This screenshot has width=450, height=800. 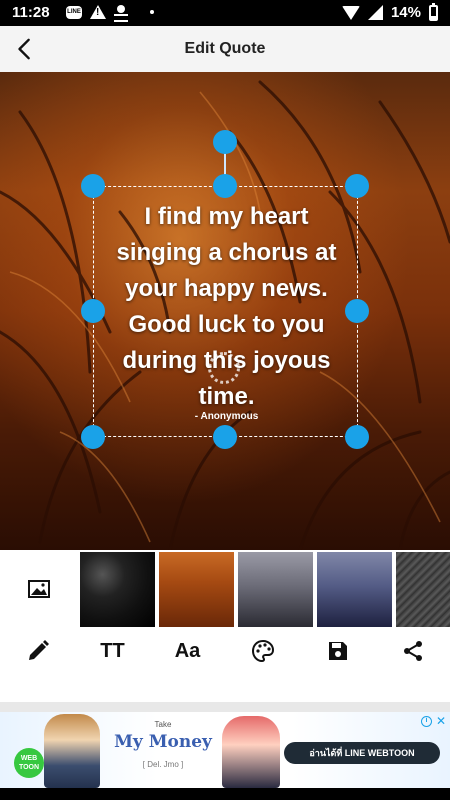 I want to click on share-button, so click(x=412, y=651).